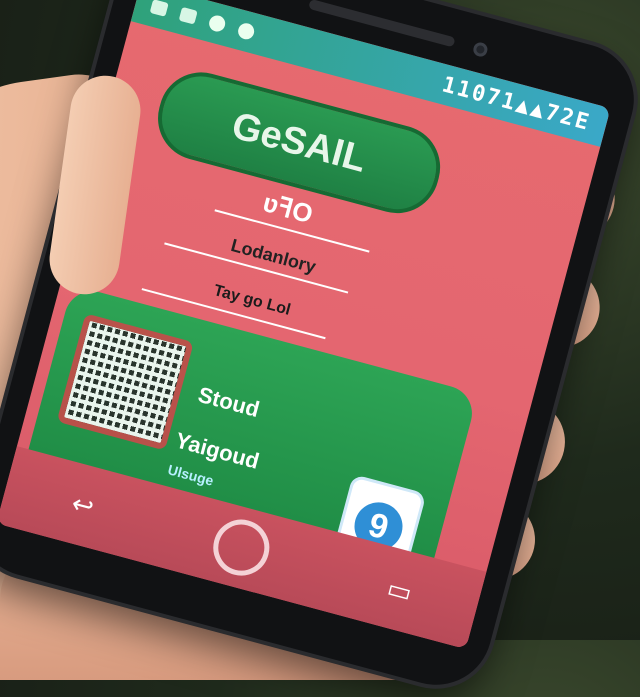 This screenshot has height=697, width=640. What do you see at coordinates (190, 475) in the screenshot?
I see `card-link: Ulsuge` at bounding box center [190, 475].